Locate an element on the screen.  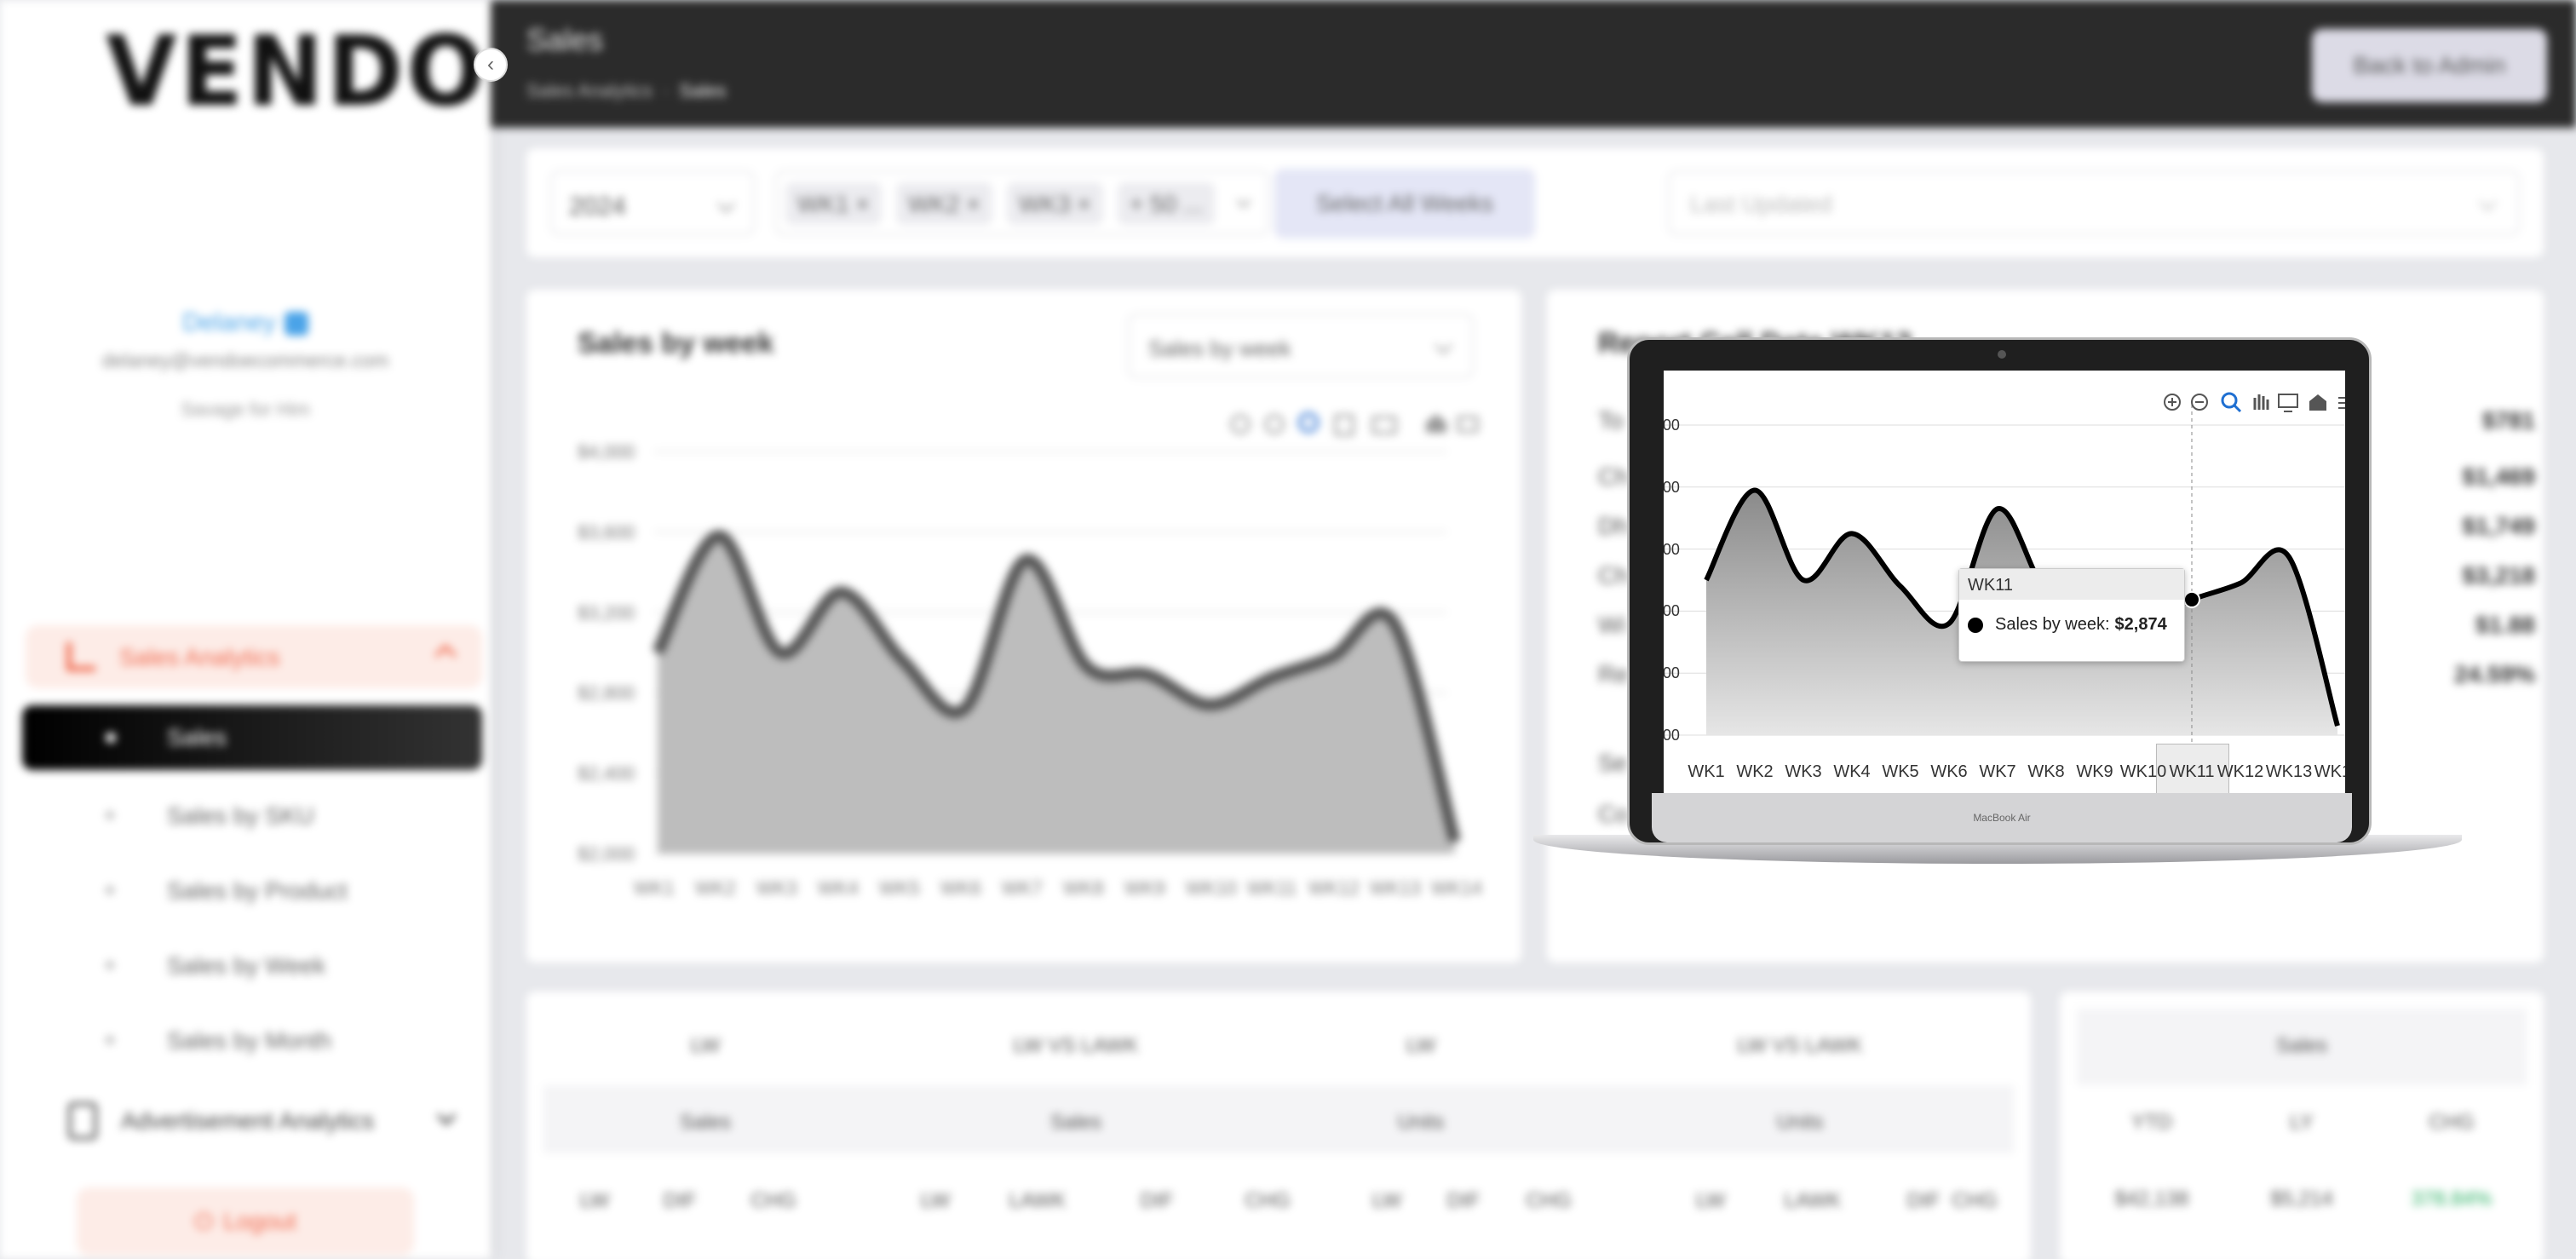
chart-area-fill is located at coordinates (1057, 695).